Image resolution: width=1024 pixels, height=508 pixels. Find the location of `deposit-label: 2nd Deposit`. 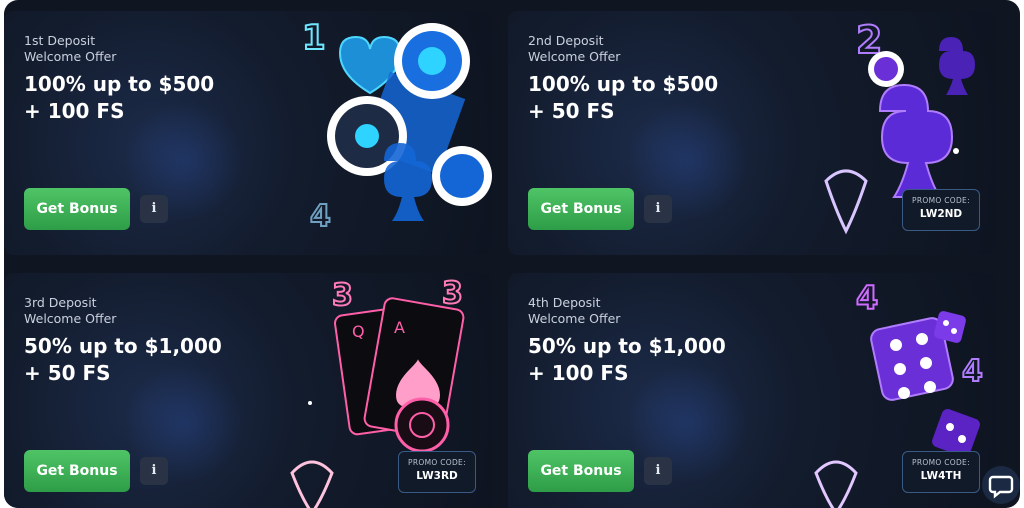

deposit-label: 2nd Deposit is located at coordinates (566, 40).